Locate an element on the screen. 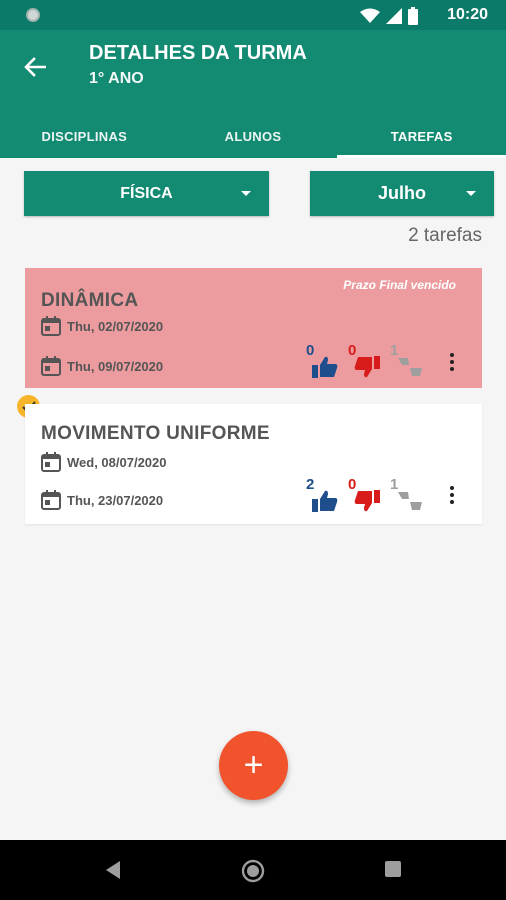 The width and height of the screenshot is (506, 900). add-task-button: + is located at coordinates (253, 765).